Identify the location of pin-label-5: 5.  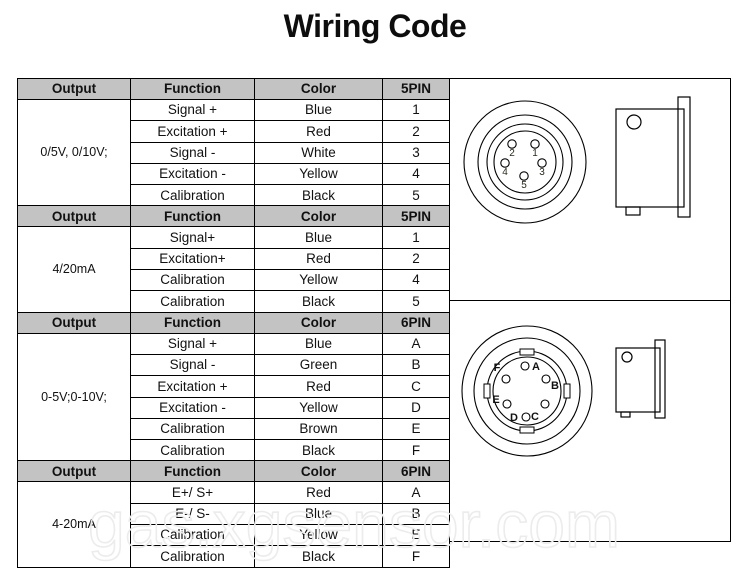
(524, 185).